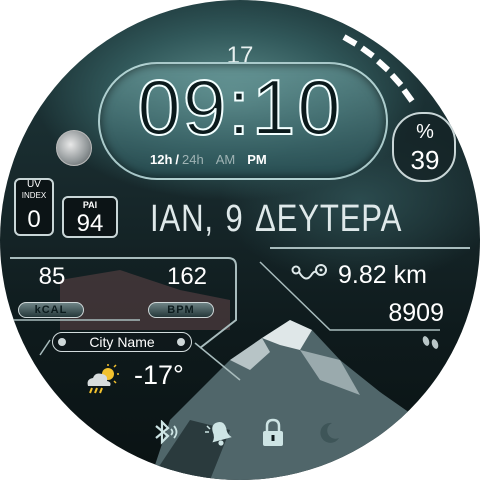 The image size is (480, 480). I want to click on city-name: City Name, so click(122, 342).